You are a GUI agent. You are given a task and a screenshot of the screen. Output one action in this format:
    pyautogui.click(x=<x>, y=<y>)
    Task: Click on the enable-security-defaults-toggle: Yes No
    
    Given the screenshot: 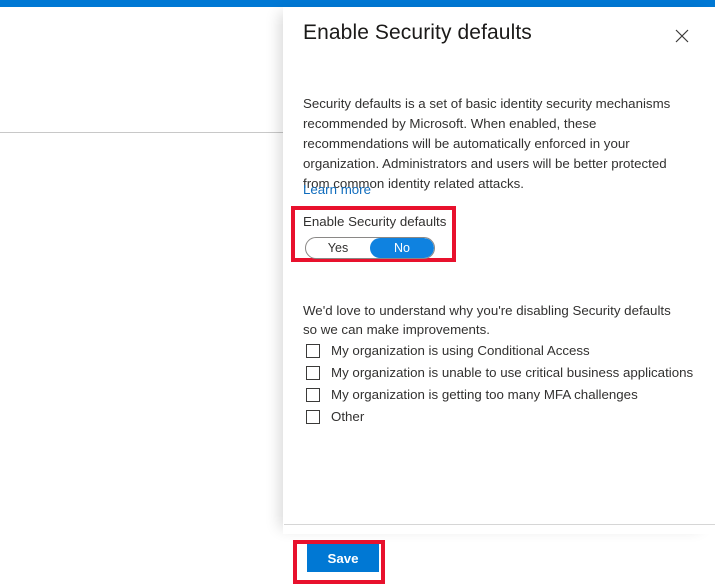 What is the action you would take?
    pyautogui.click(x=370, y=248)
    